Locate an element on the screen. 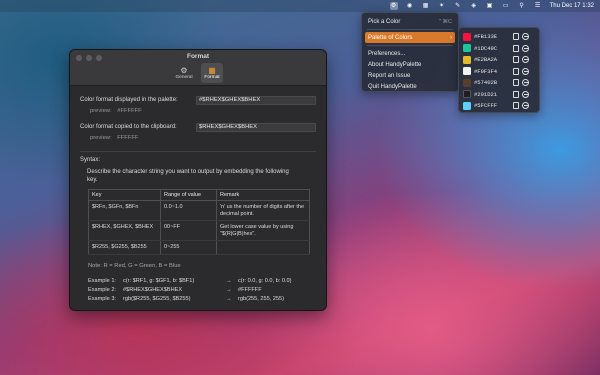 This screenshot has height=375, width=600. palette-color-row: #E2BA2A is located at coordinates (499, 60).